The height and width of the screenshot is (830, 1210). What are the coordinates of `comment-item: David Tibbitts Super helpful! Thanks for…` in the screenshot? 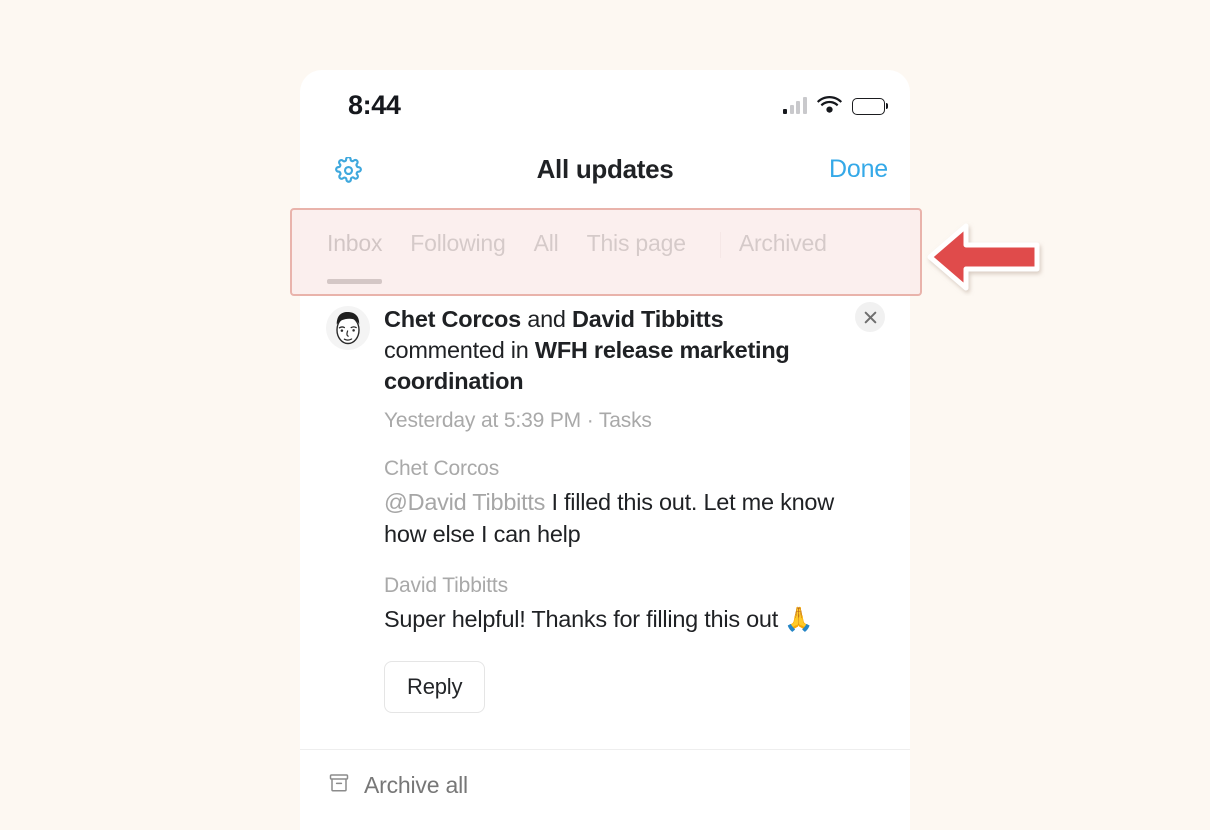 It's located at (616, 604).